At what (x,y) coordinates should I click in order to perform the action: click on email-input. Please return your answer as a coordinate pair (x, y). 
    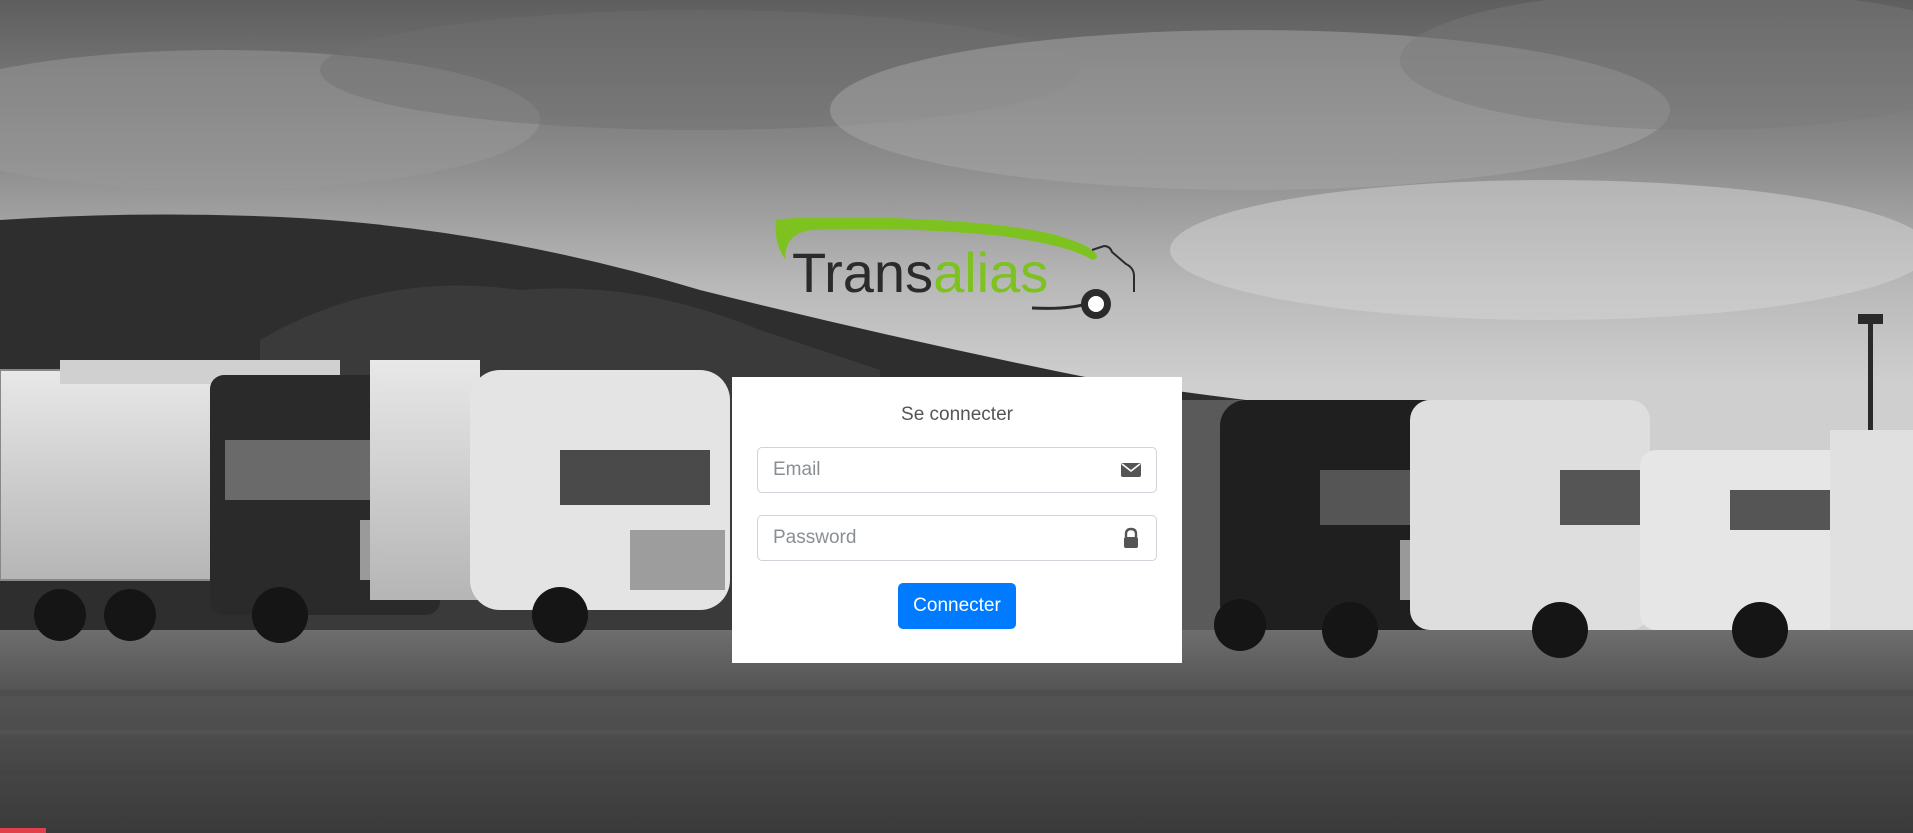
    Looking at the image, I should click on (957, 470).